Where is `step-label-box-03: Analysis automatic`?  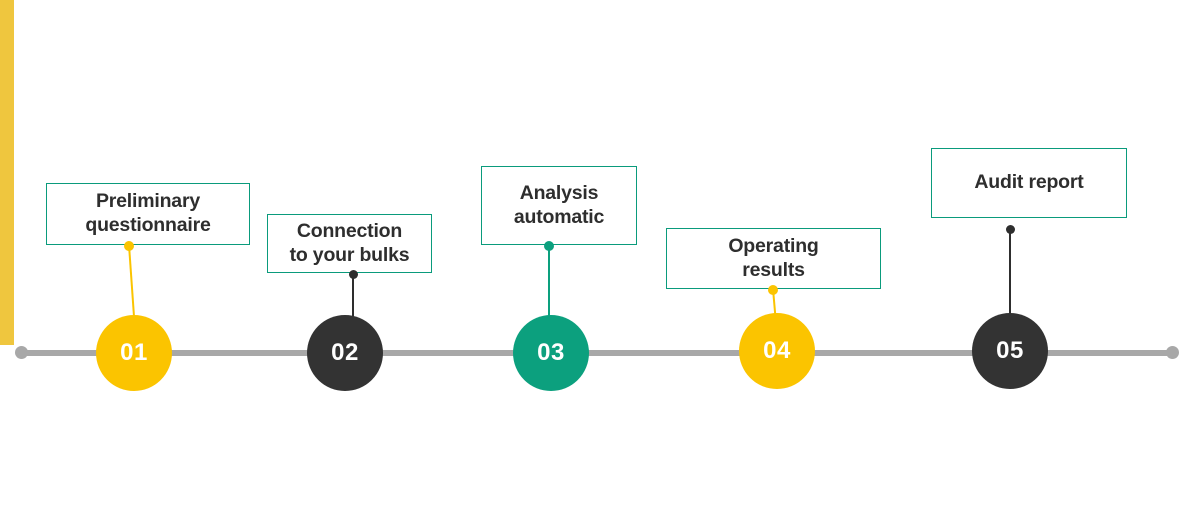
step-label-box-03: Analysis automatic is located at coordinates (559, 205).